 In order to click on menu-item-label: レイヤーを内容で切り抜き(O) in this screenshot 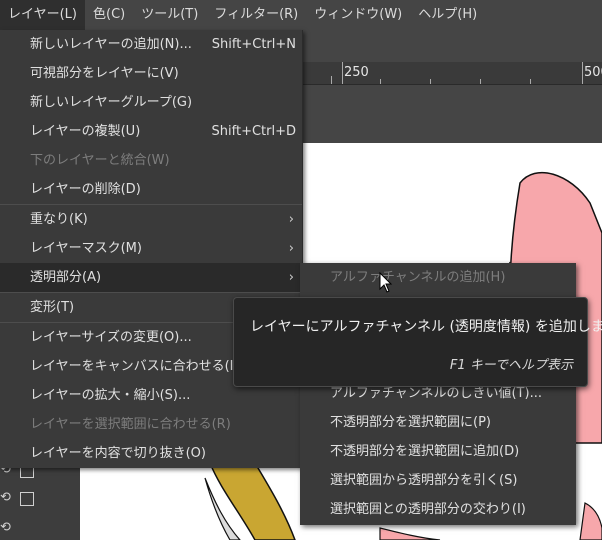, I will do `click(118, 453)`.